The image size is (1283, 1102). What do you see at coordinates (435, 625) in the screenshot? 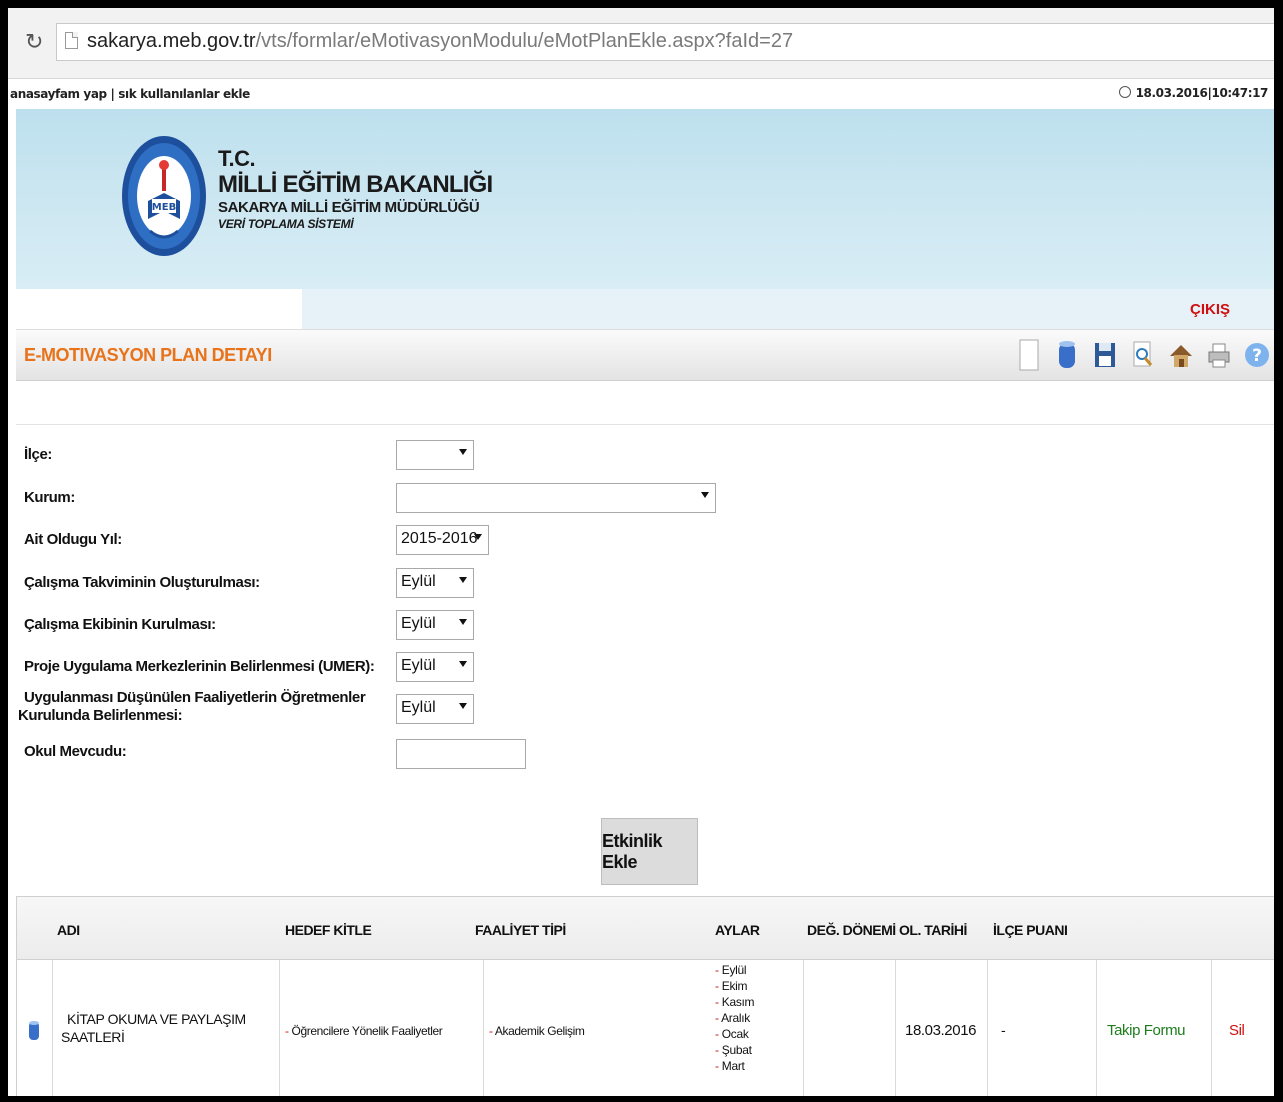
I see `ekip-select: Eylül` at bounding box center [435, 625].